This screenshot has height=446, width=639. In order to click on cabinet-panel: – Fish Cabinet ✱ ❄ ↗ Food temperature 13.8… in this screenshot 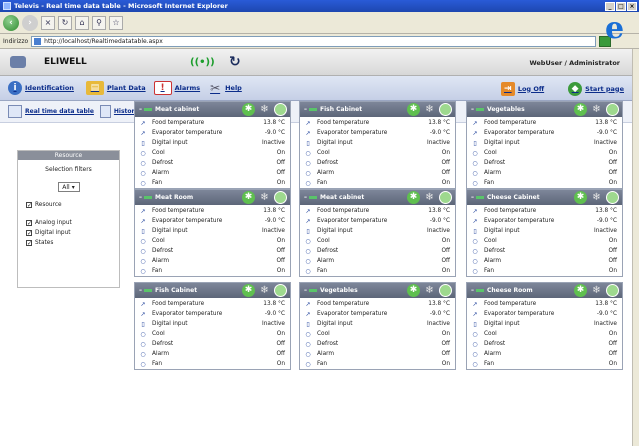, I will do `click(212, 326)`.